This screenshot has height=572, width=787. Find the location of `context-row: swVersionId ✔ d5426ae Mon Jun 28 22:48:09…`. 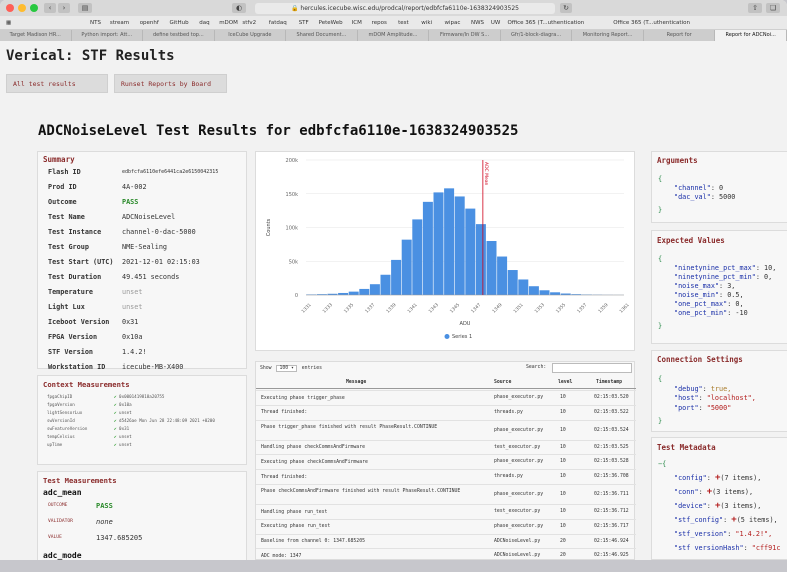

context-row: swVersionId ✔ d5426ae Mon Jun 28 22:48:09… is located at coordinates (145, 421).